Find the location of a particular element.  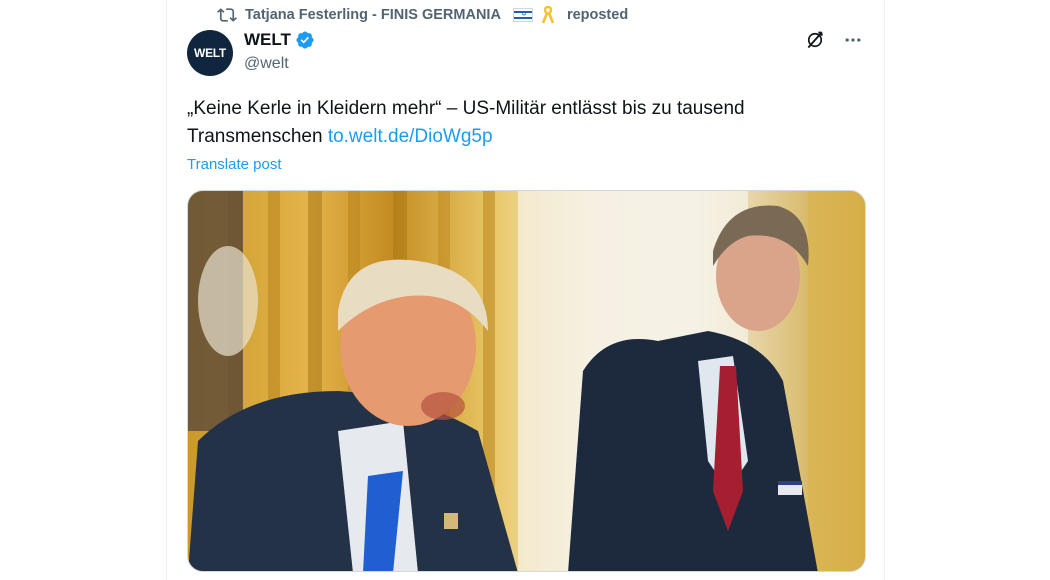

grok-icon is located at coordinates (815, 40).